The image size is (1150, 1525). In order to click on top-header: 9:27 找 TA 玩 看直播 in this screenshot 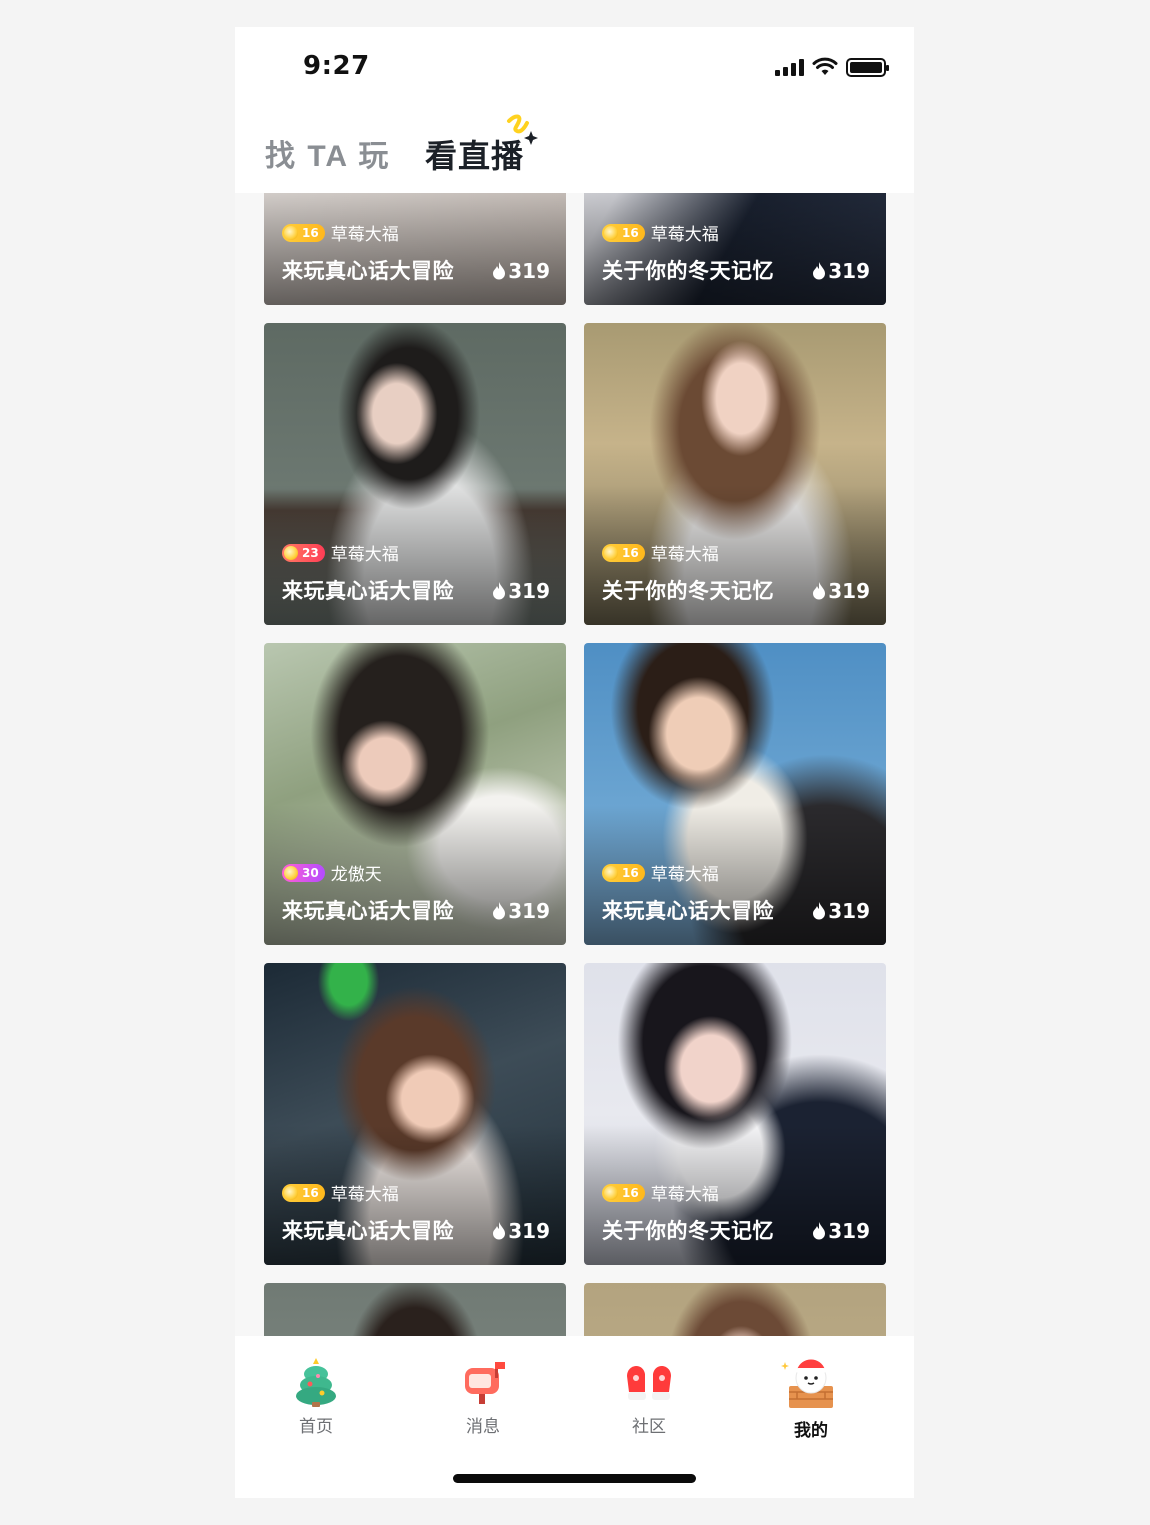, I will do `click(574, 110)`.